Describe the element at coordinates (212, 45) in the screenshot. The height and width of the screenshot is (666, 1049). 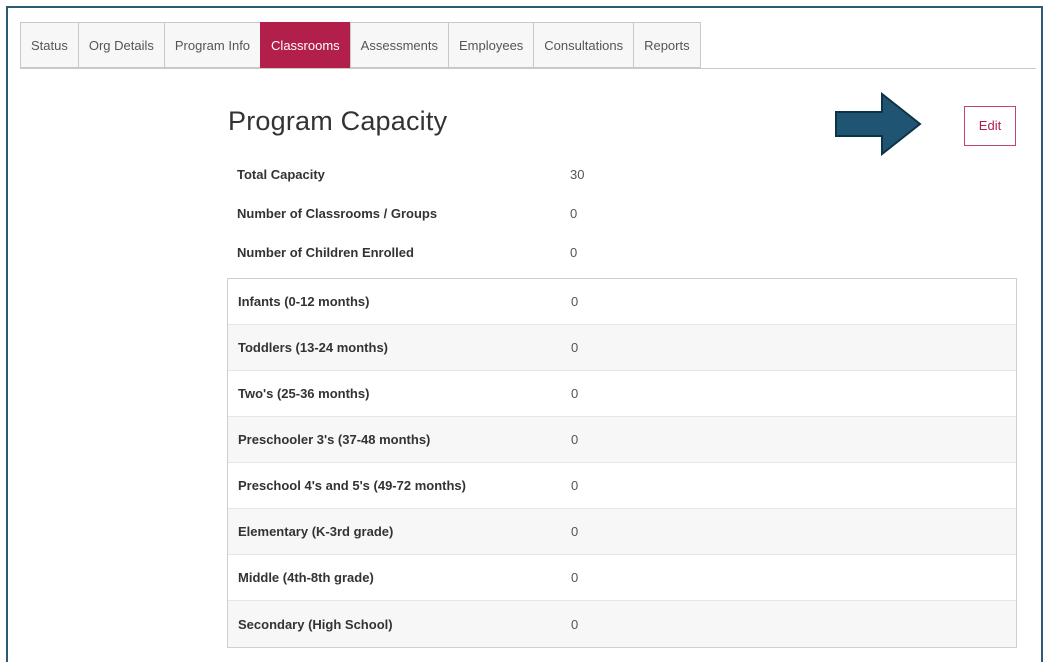
I see `tab-program-info: Program Info` at that location.